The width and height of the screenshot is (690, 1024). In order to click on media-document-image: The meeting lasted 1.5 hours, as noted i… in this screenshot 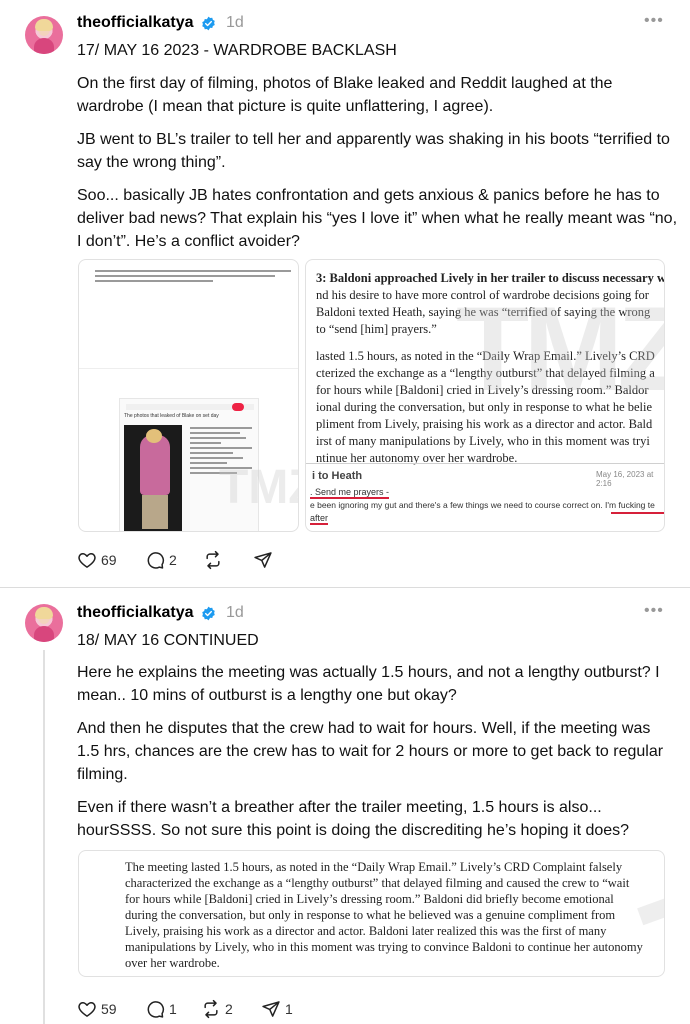, I will do `click(371, 913)`.